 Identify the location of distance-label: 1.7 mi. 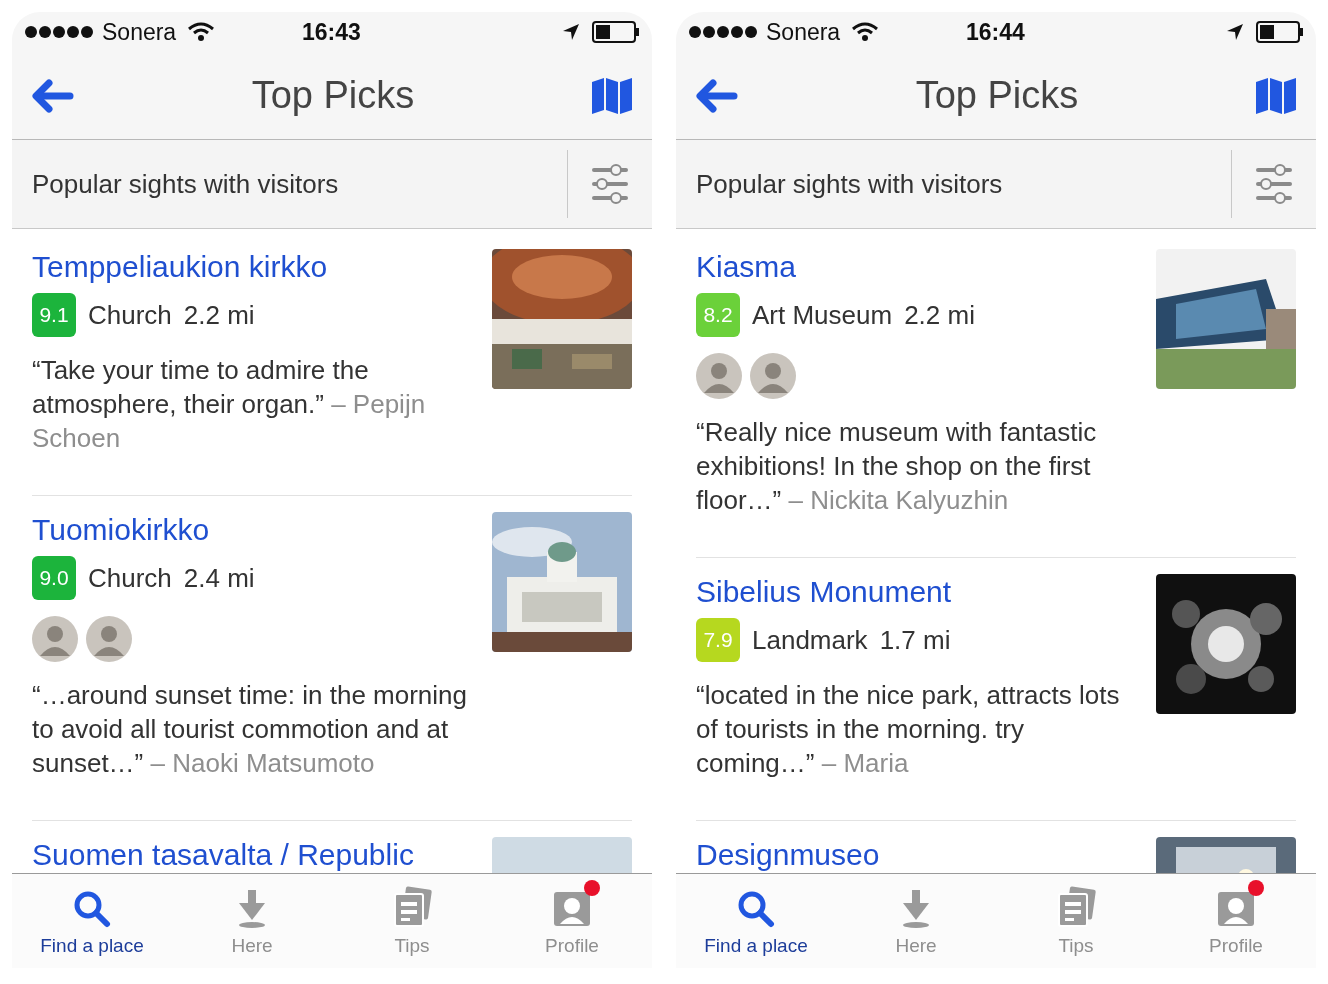
(915, 640).